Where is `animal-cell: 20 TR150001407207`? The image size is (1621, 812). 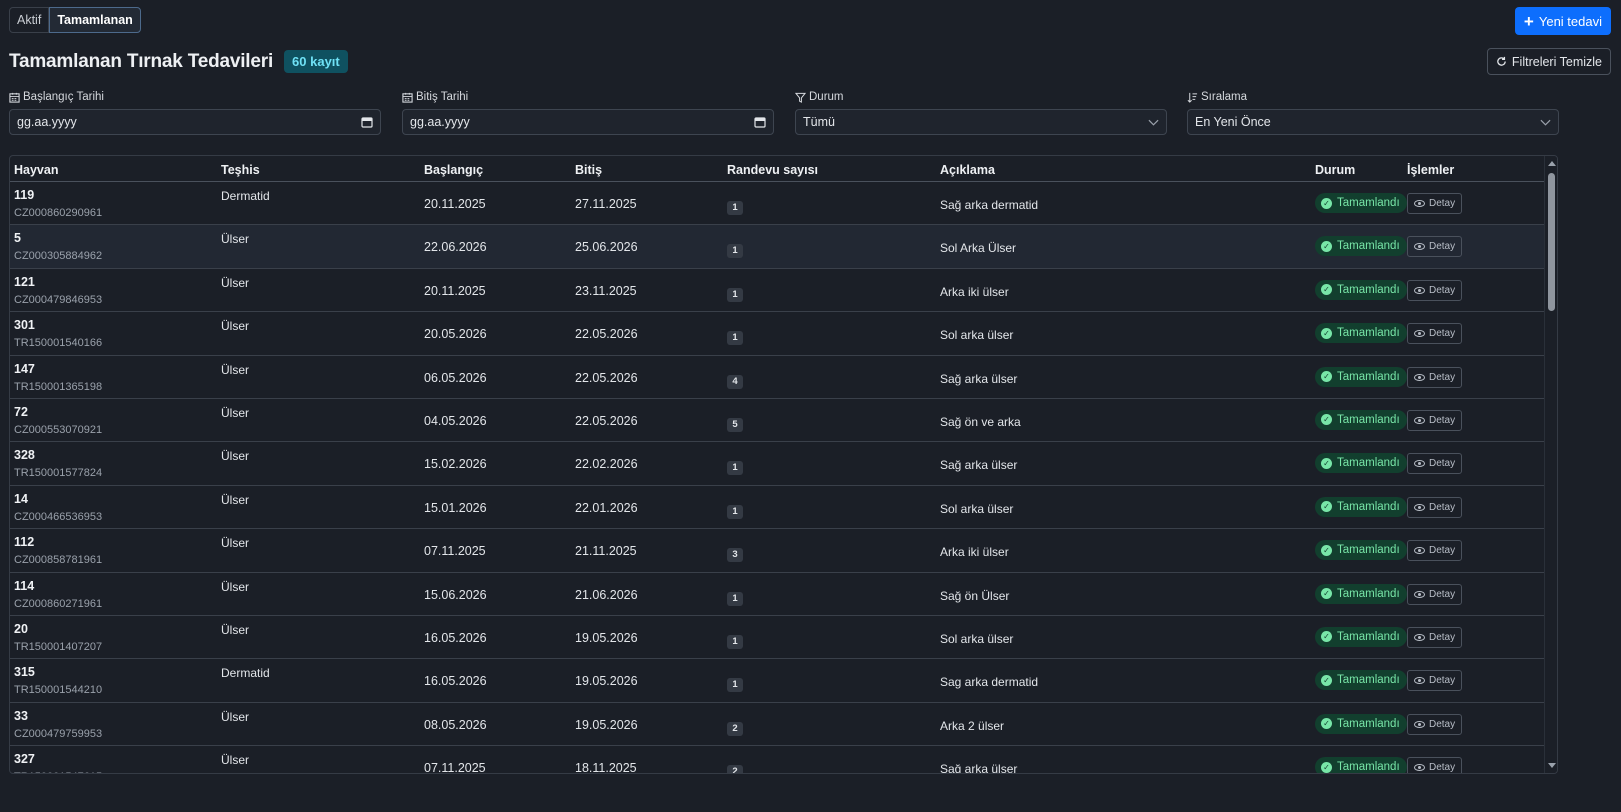 animal-cell: 20 TR150001407207 is located at coordinates (58, 637).